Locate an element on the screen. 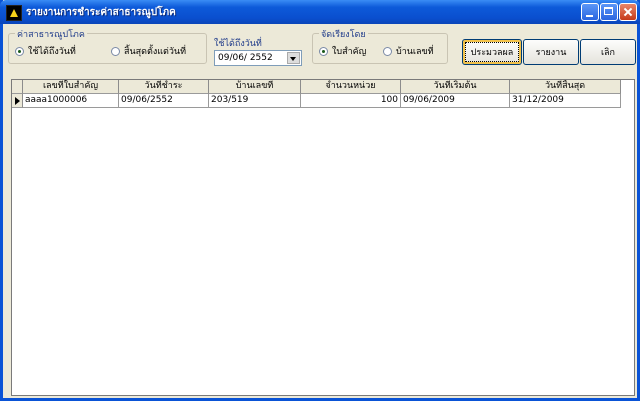  radio-sort-house: บ้านเลขที่ is located at coordinates (408, 51).